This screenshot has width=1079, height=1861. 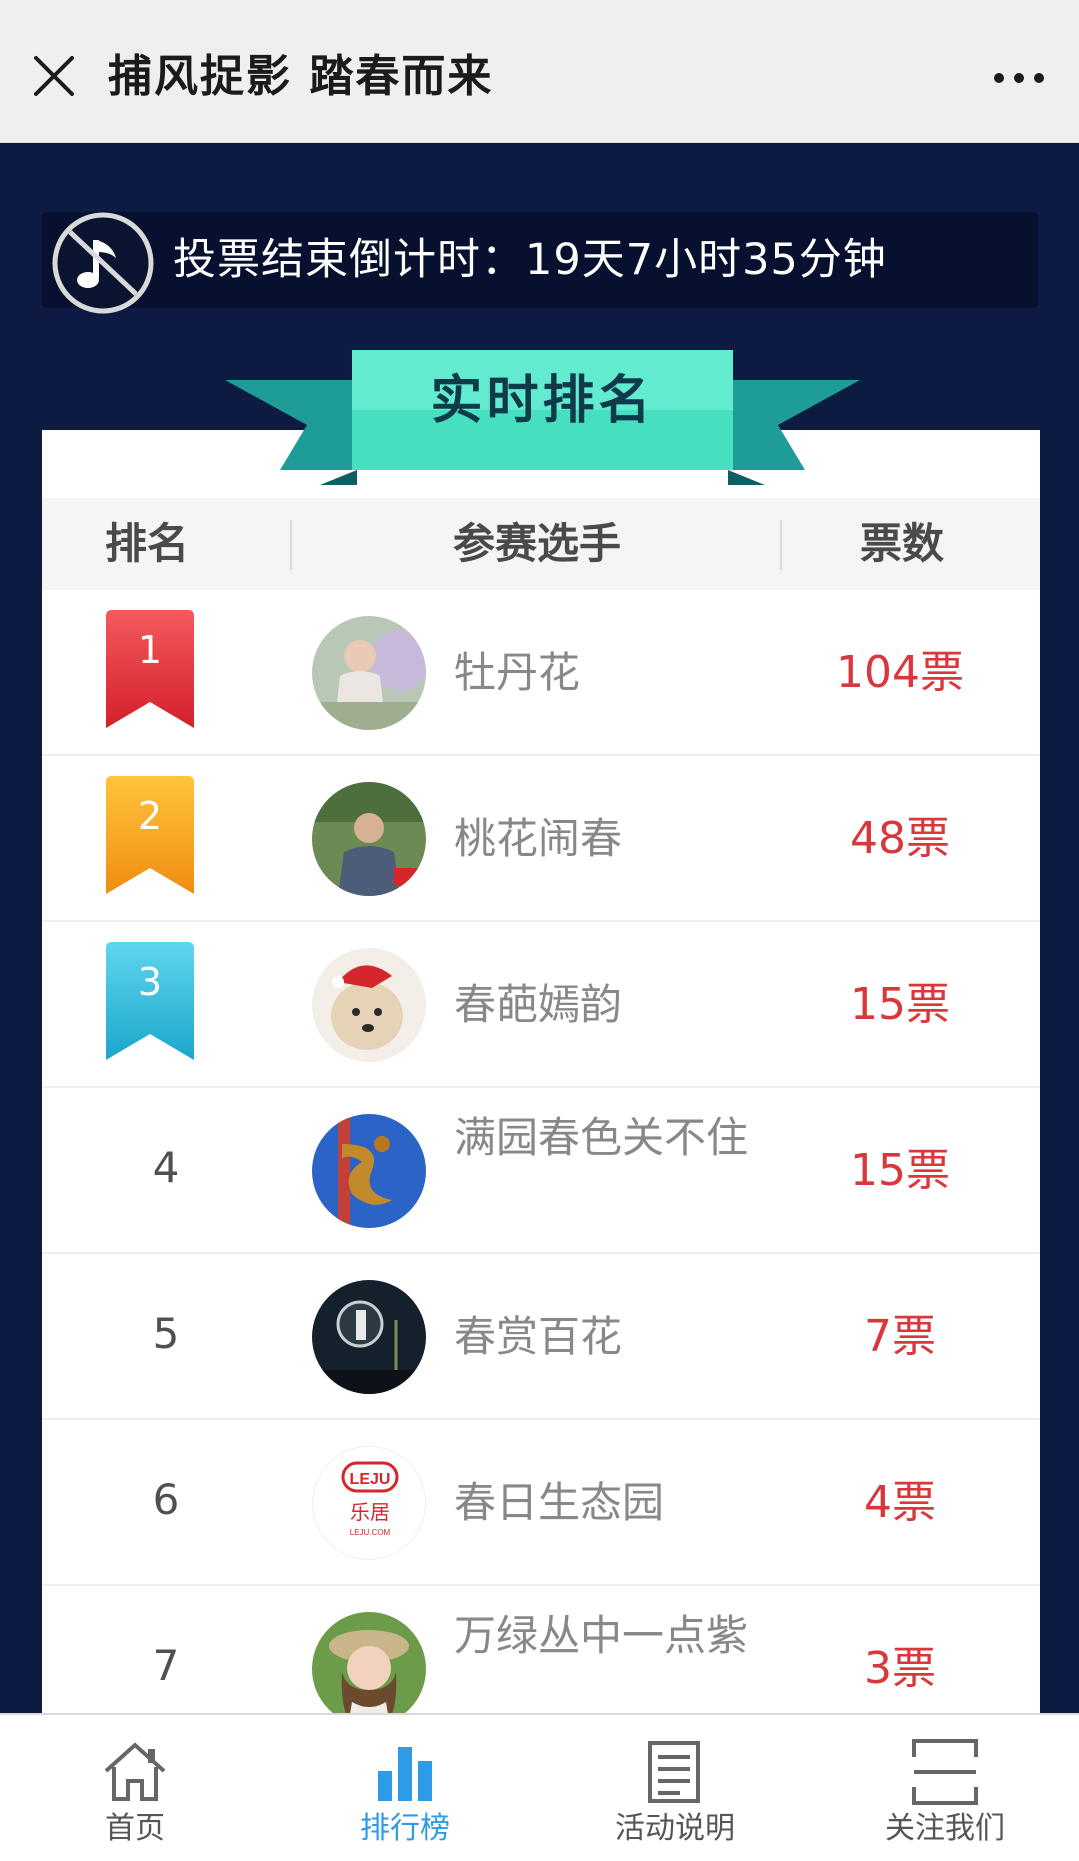 I want to click on vote-count: 3票, so click(x=900, y=1668).